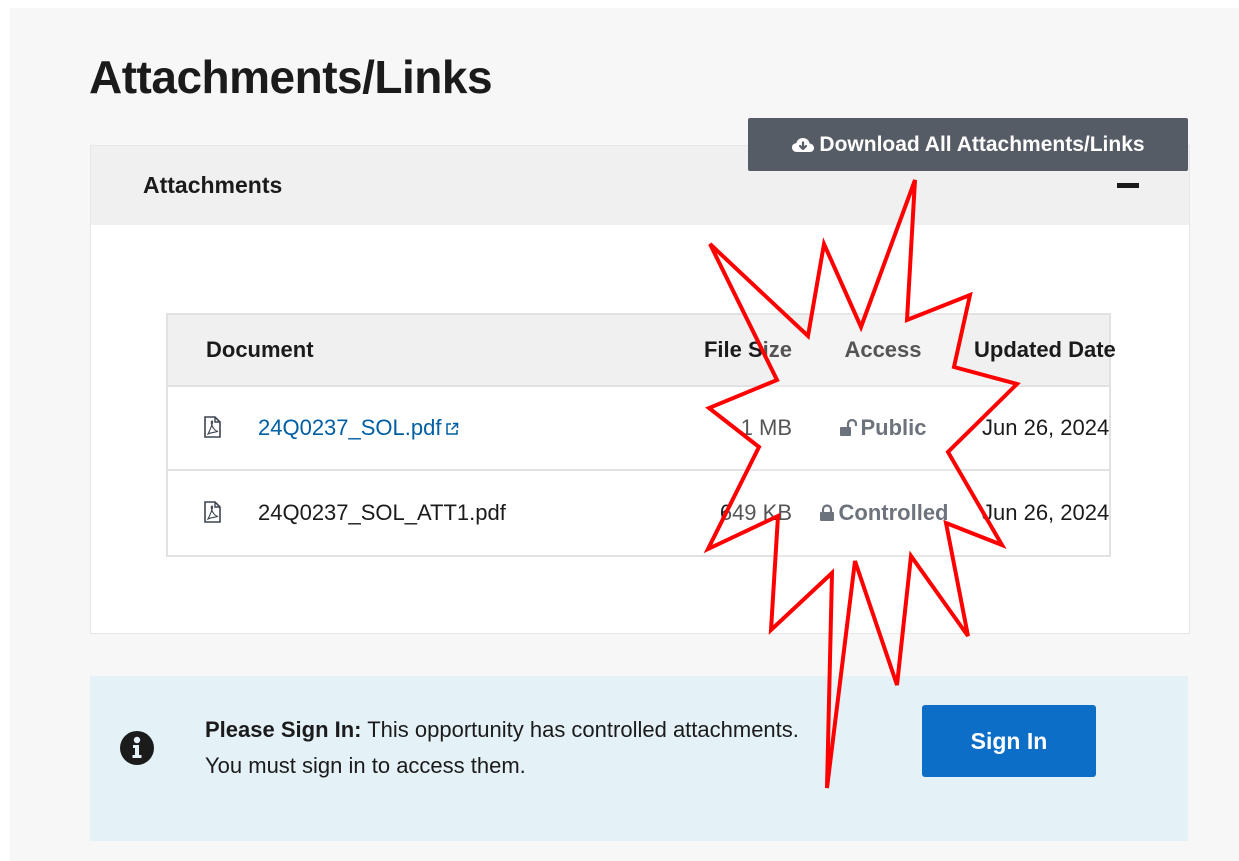  Describe the element at coordinates (982, 144) in the screenshot. I see `download-all-label: Download All Attachments/Links` at that location.